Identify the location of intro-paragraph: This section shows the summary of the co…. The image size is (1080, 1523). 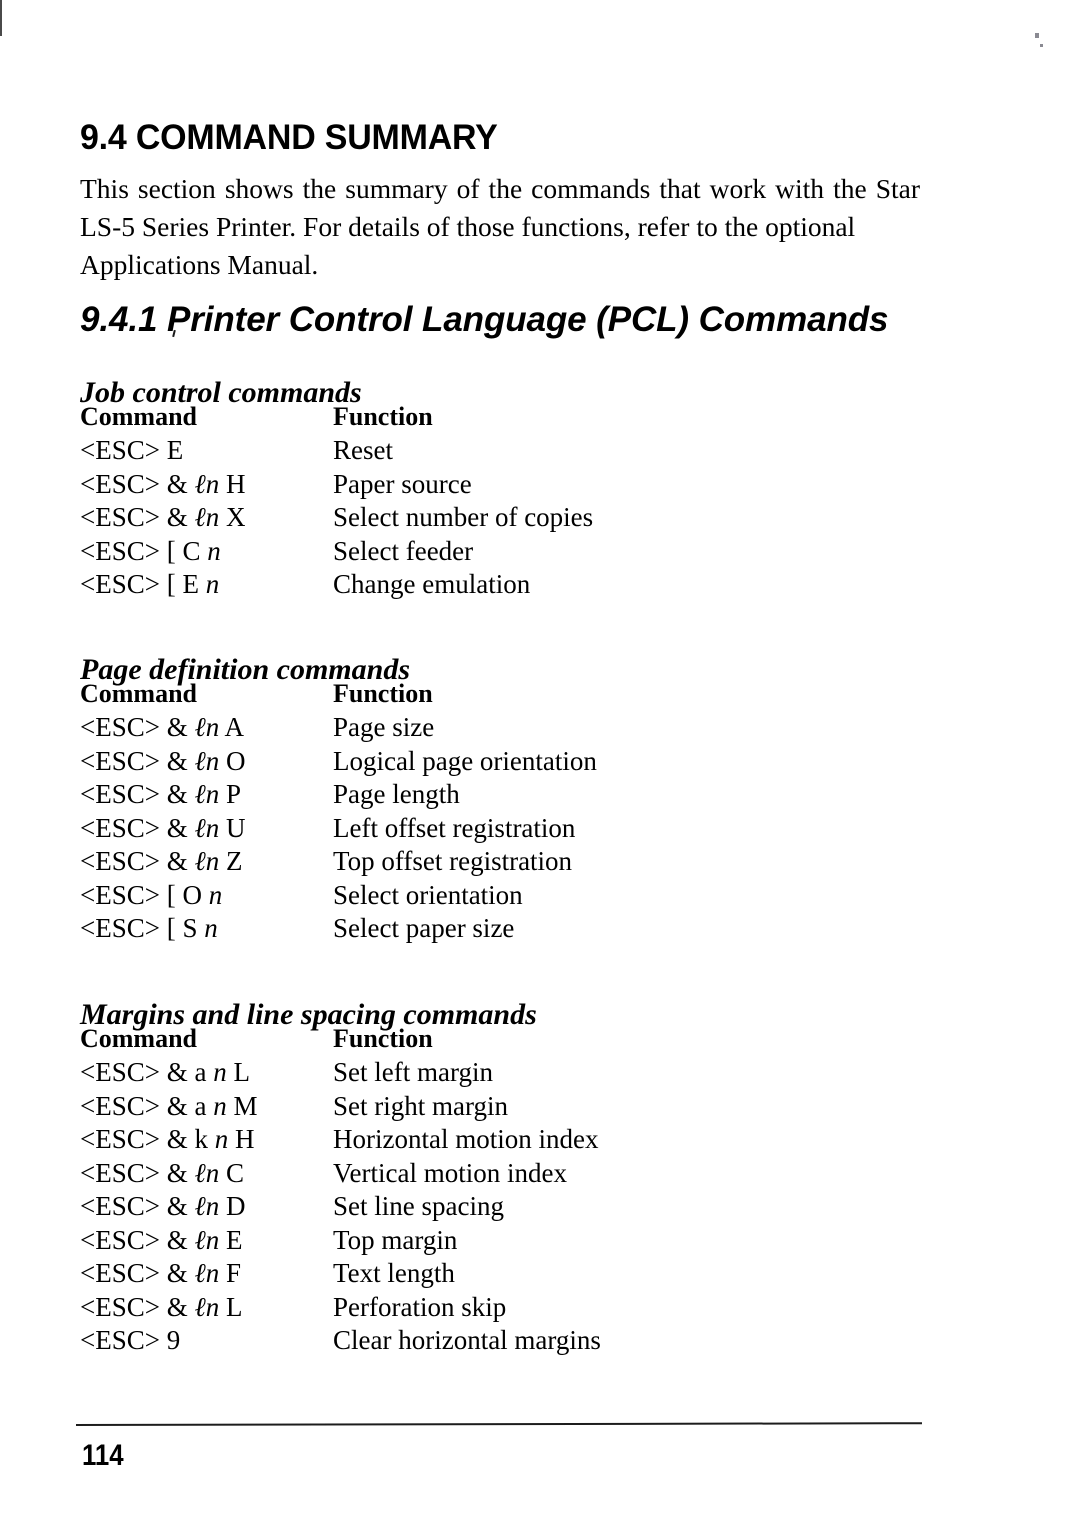
(500, 227).